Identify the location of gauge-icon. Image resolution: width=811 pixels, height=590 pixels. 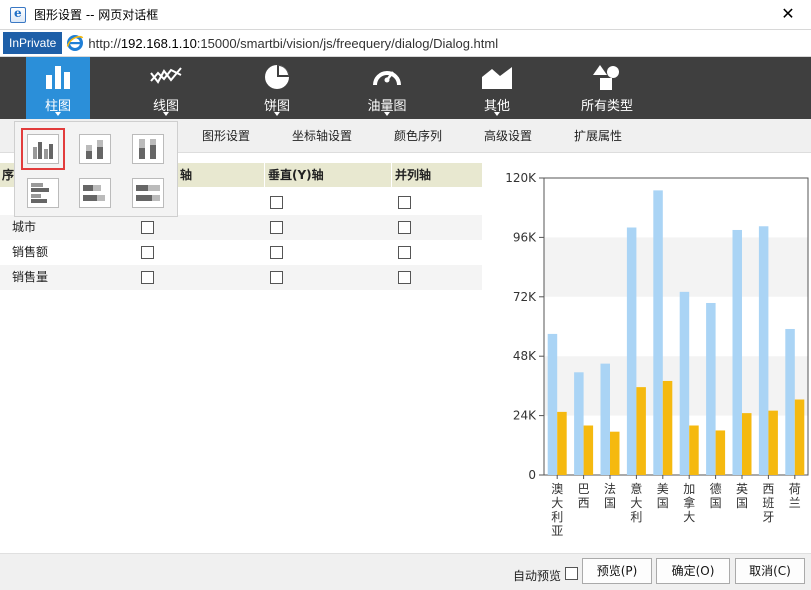
(387, 78).